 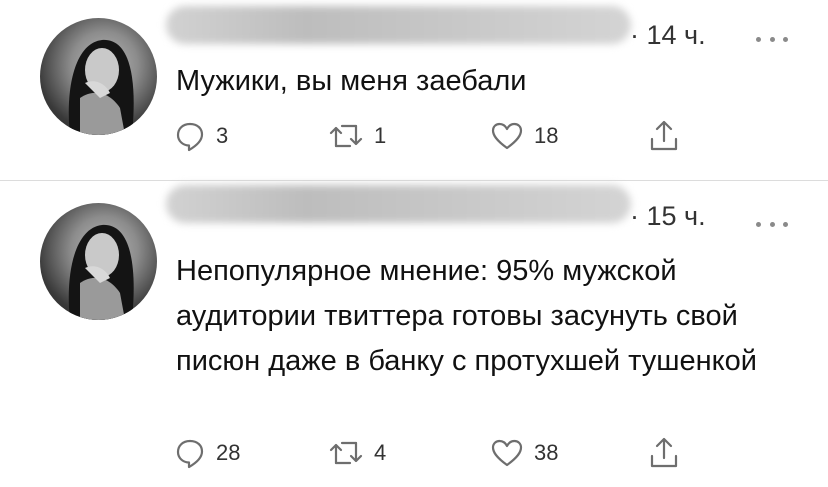 I want to click on retweet-button: 4, so click(x=357, y=453).